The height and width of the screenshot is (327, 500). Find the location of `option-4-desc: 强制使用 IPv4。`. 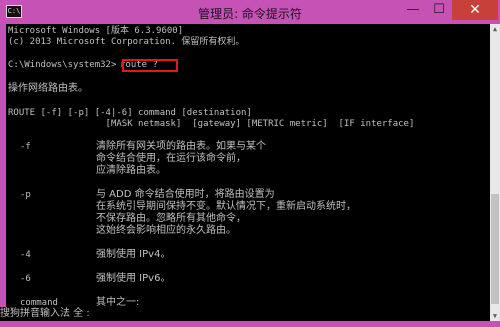

option-4-desc: 强制使用 IPv4。 is located at coordinates (133, 254).